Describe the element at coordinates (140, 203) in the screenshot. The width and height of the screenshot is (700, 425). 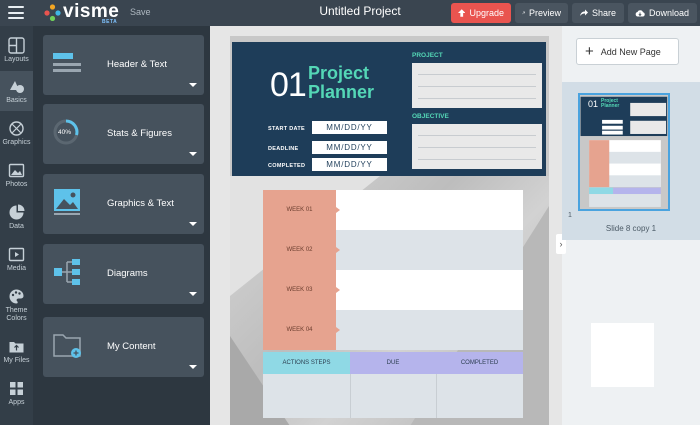
I see `card-label: Graphics & Text` at that location.